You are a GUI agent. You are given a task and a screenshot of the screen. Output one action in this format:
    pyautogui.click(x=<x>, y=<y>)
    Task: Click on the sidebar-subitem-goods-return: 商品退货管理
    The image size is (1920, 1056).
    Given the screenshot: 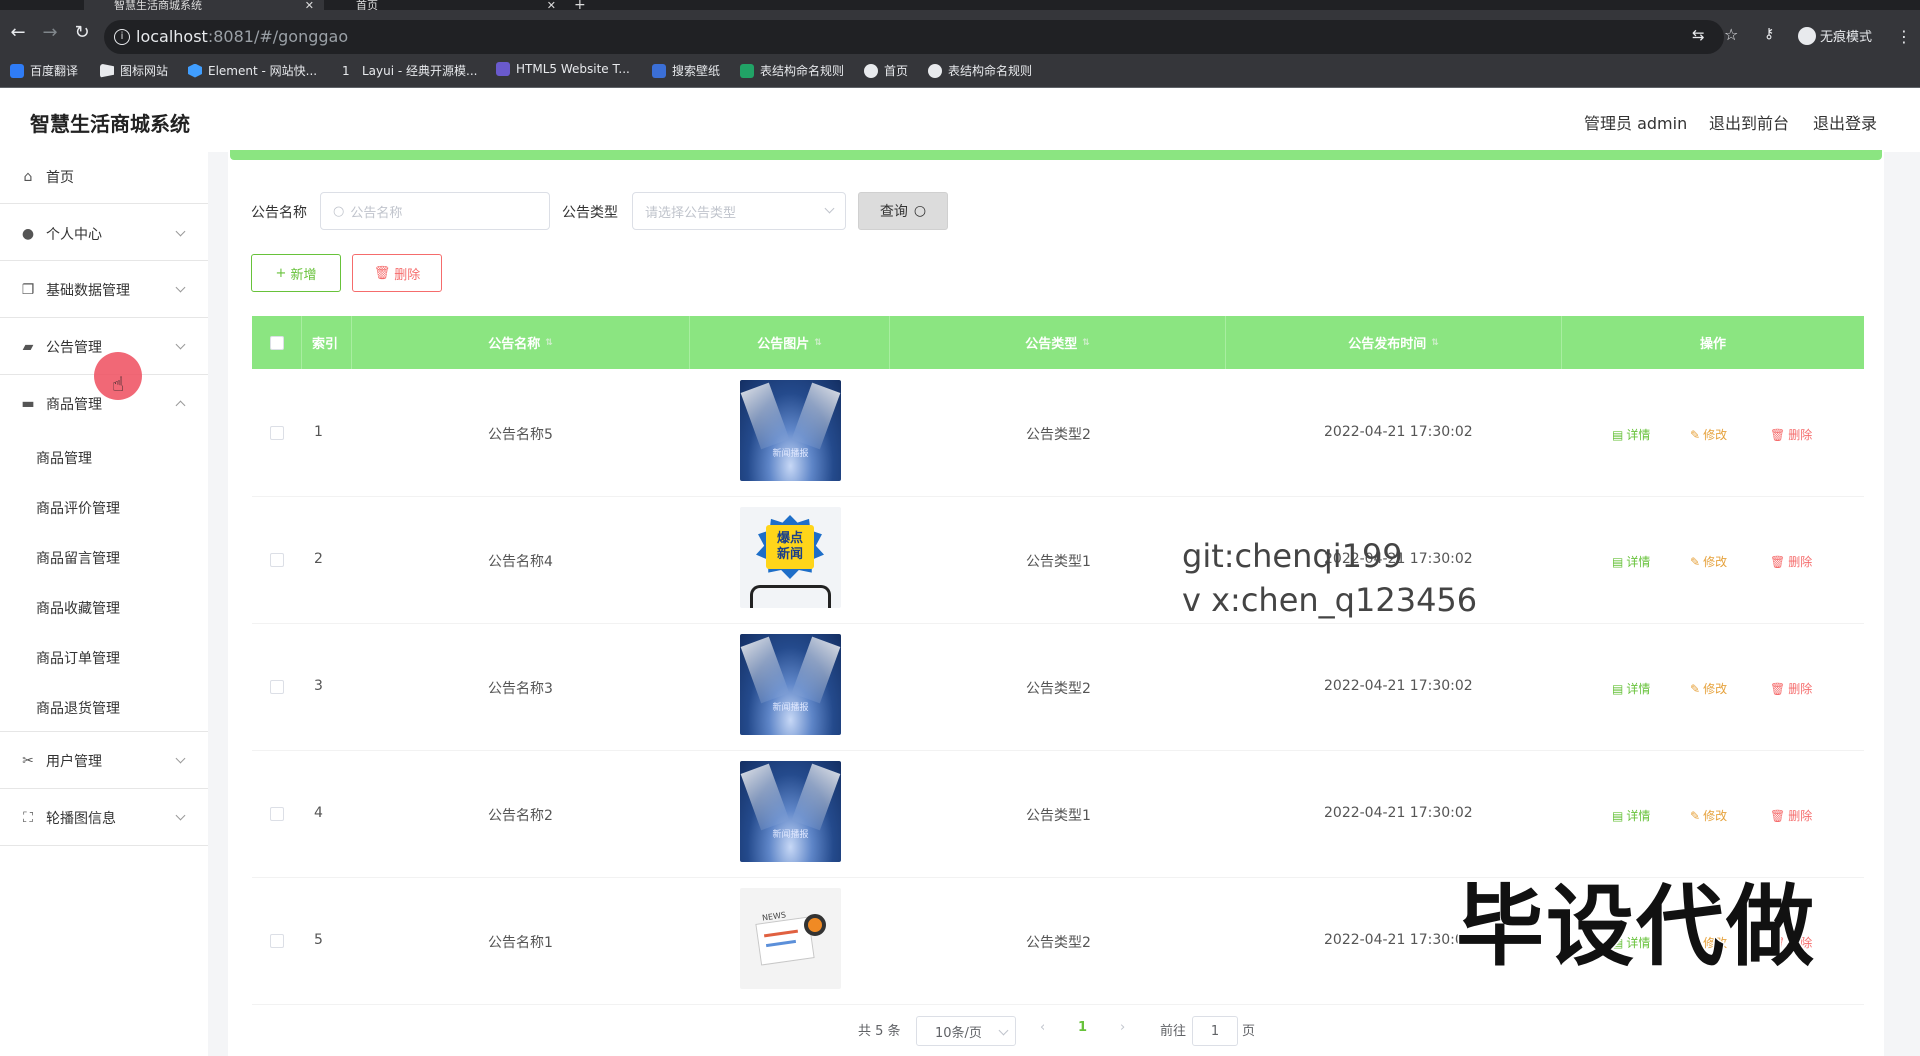 What is the action you would take?
    pyautogui.click(x=78, y=708)
    